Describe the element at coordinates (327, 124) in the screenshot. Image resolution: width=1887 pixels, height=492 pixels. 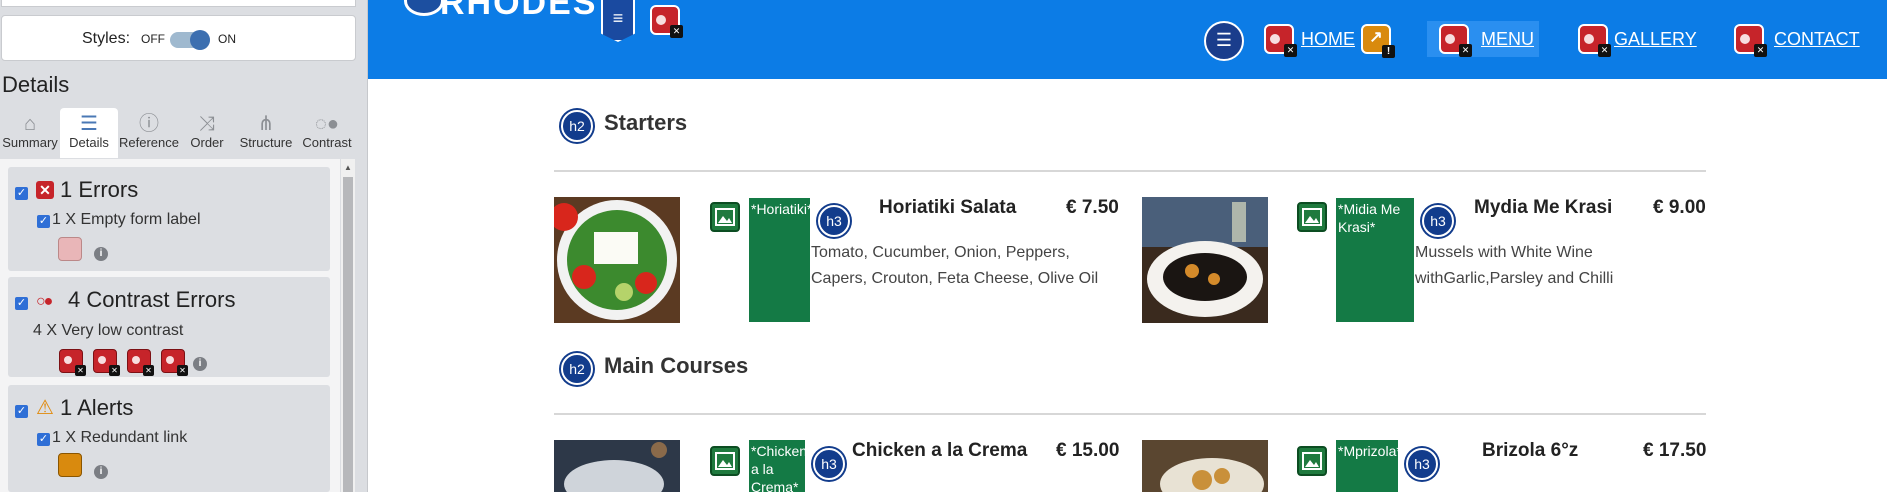
I see `contrast-icon: ◌●` at that location.